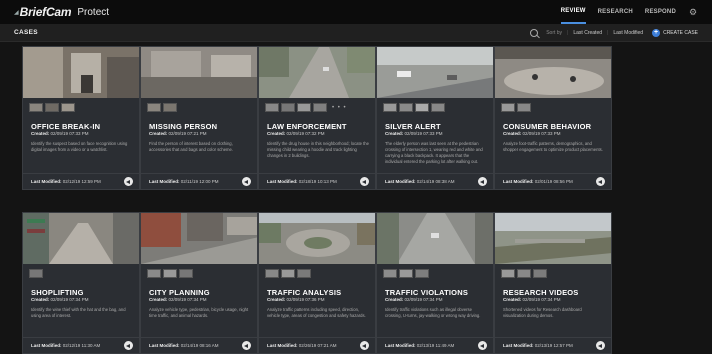 The width and height of the screenshot is (712, 354). Describe the element at coordinates (199, 181) in the screenshot. I see `card-footer: Last Modified: 02/11/19 12:00 PM` at that location.